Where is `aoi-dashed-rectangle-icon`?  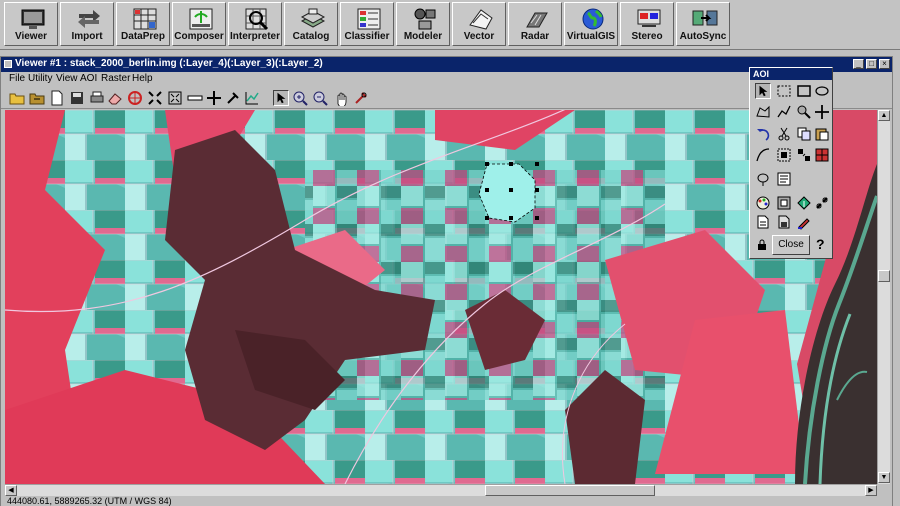
aoi-dashed-rectangle-icon is located at coordinates (784, 91).